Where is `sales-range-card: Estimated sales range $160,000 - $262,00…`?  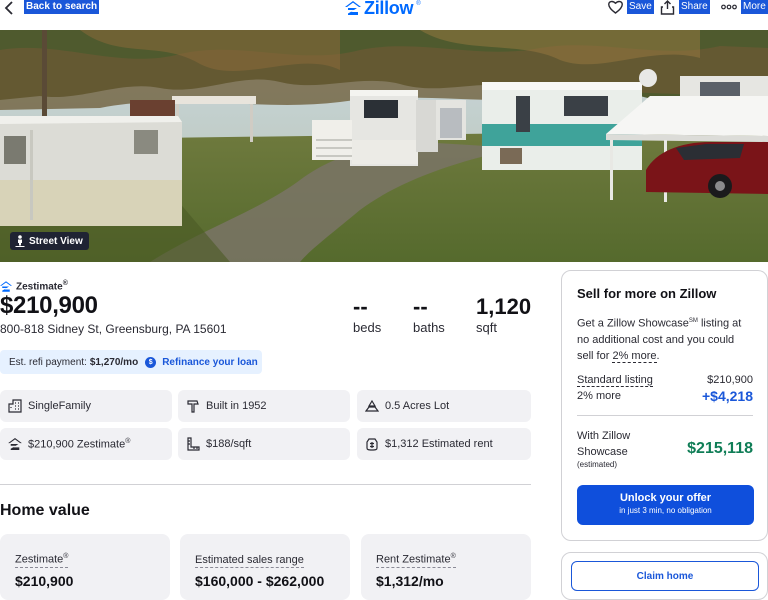
sales-range-card: Estimated sales range $160,000 - $262,00… is located at coordinates (265, 567).